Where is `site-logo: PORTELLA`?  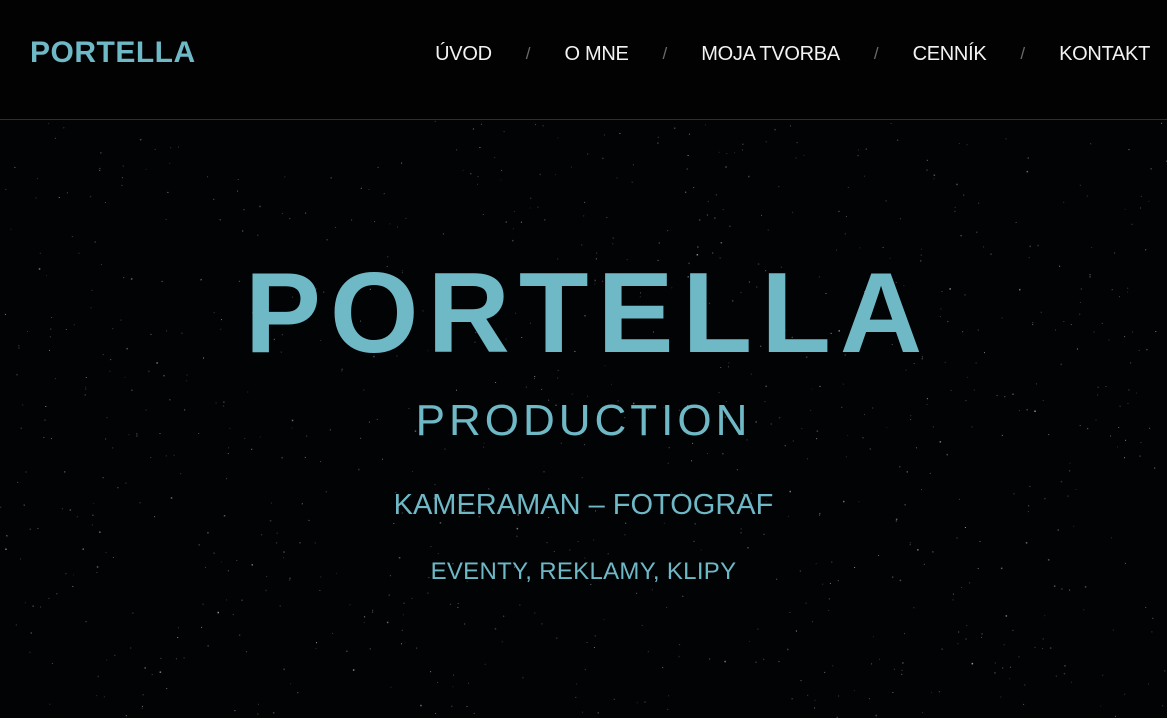
site-logo: PORTELLA is located at coordinates (113, 53).